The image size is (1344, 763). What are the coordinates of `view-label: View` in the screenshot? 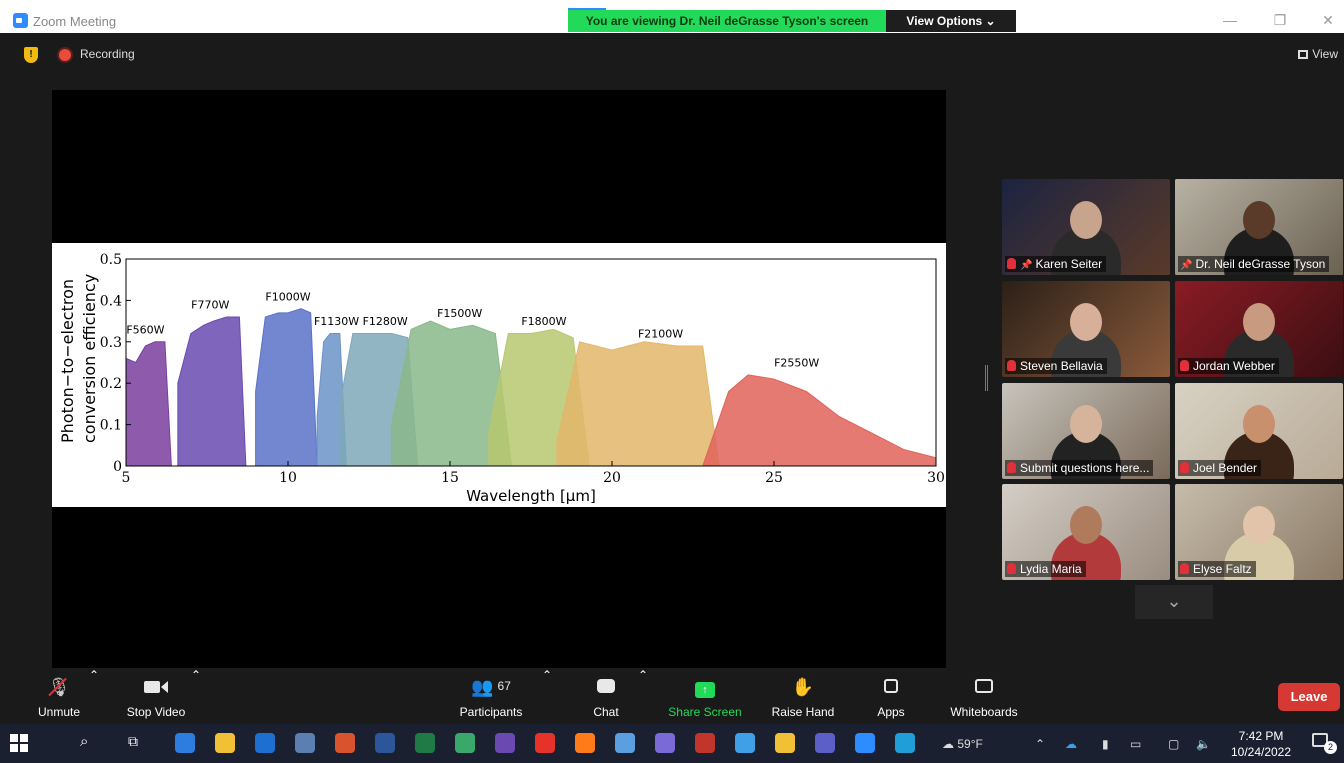 It's located at (1325, 54).